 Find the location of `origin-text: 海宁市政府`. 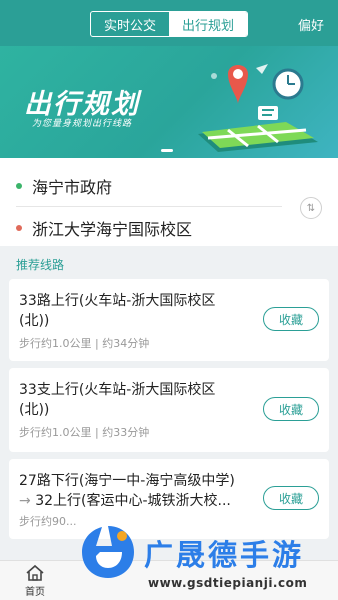

origin-text: 海宁市政府 is located at coordinates (72, 187).